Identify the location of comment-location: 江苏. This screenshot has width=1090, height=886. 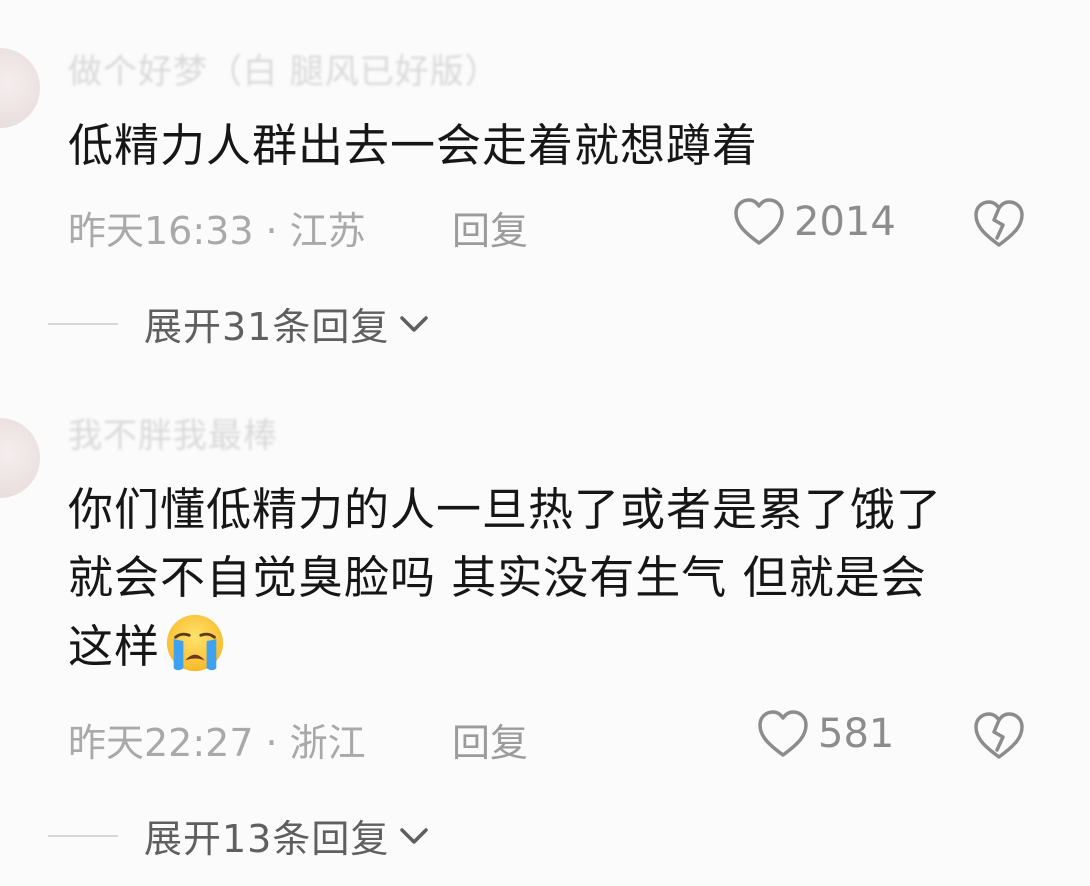
(327, 231).